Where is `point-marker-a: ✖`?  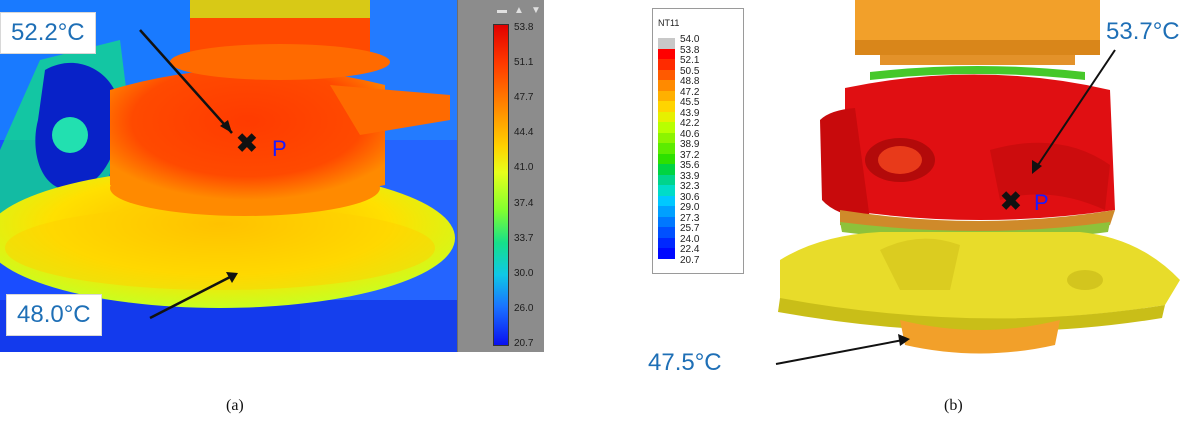
point-marker-a: ✖ is located at coordinates (247, 143).